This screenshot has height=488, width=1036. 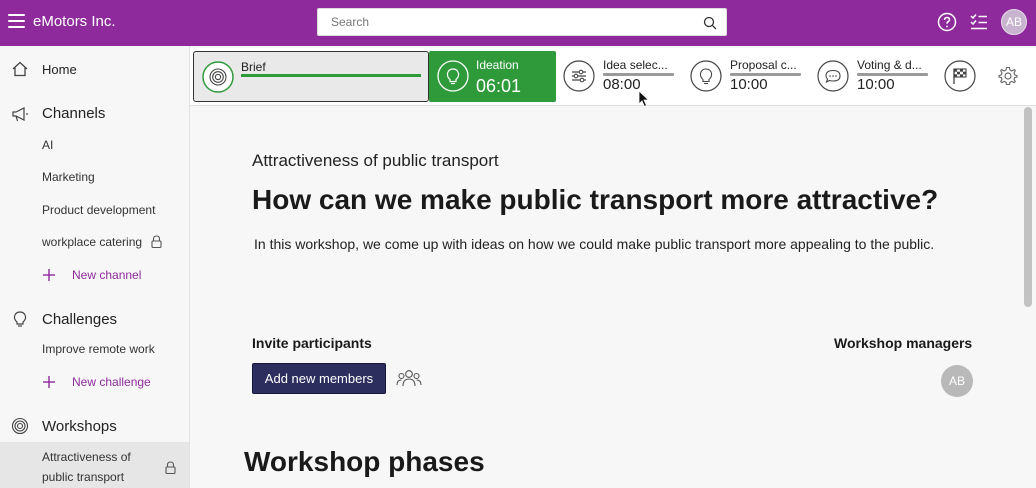 I want to click on sidebar-heading-workshops: Workshops, so click(x=94, y=426).